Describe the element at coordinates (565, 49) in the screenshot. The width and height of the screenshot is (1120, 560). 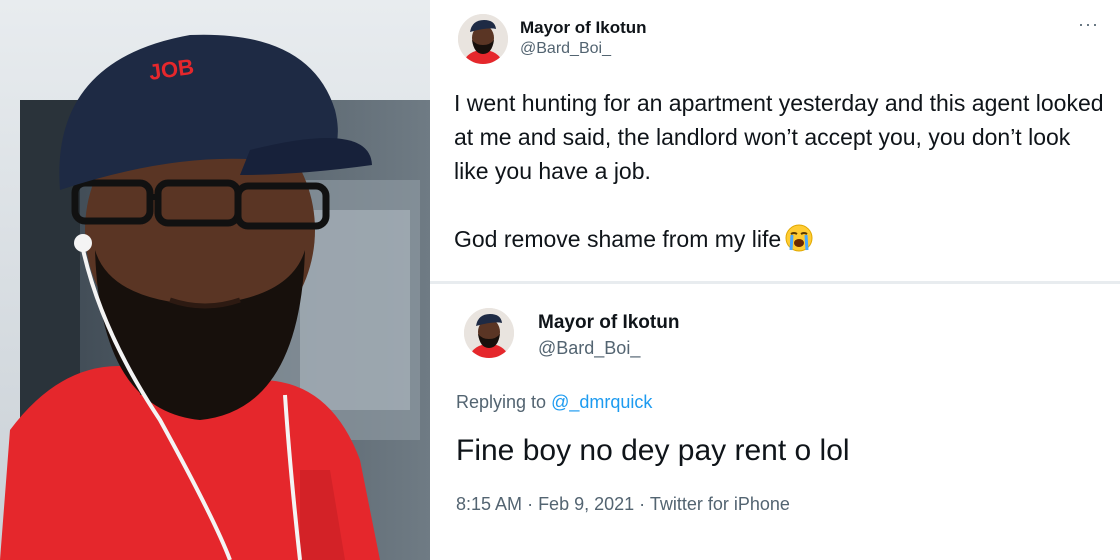
I see `author-handle: @Bard_Boi_` at that location.